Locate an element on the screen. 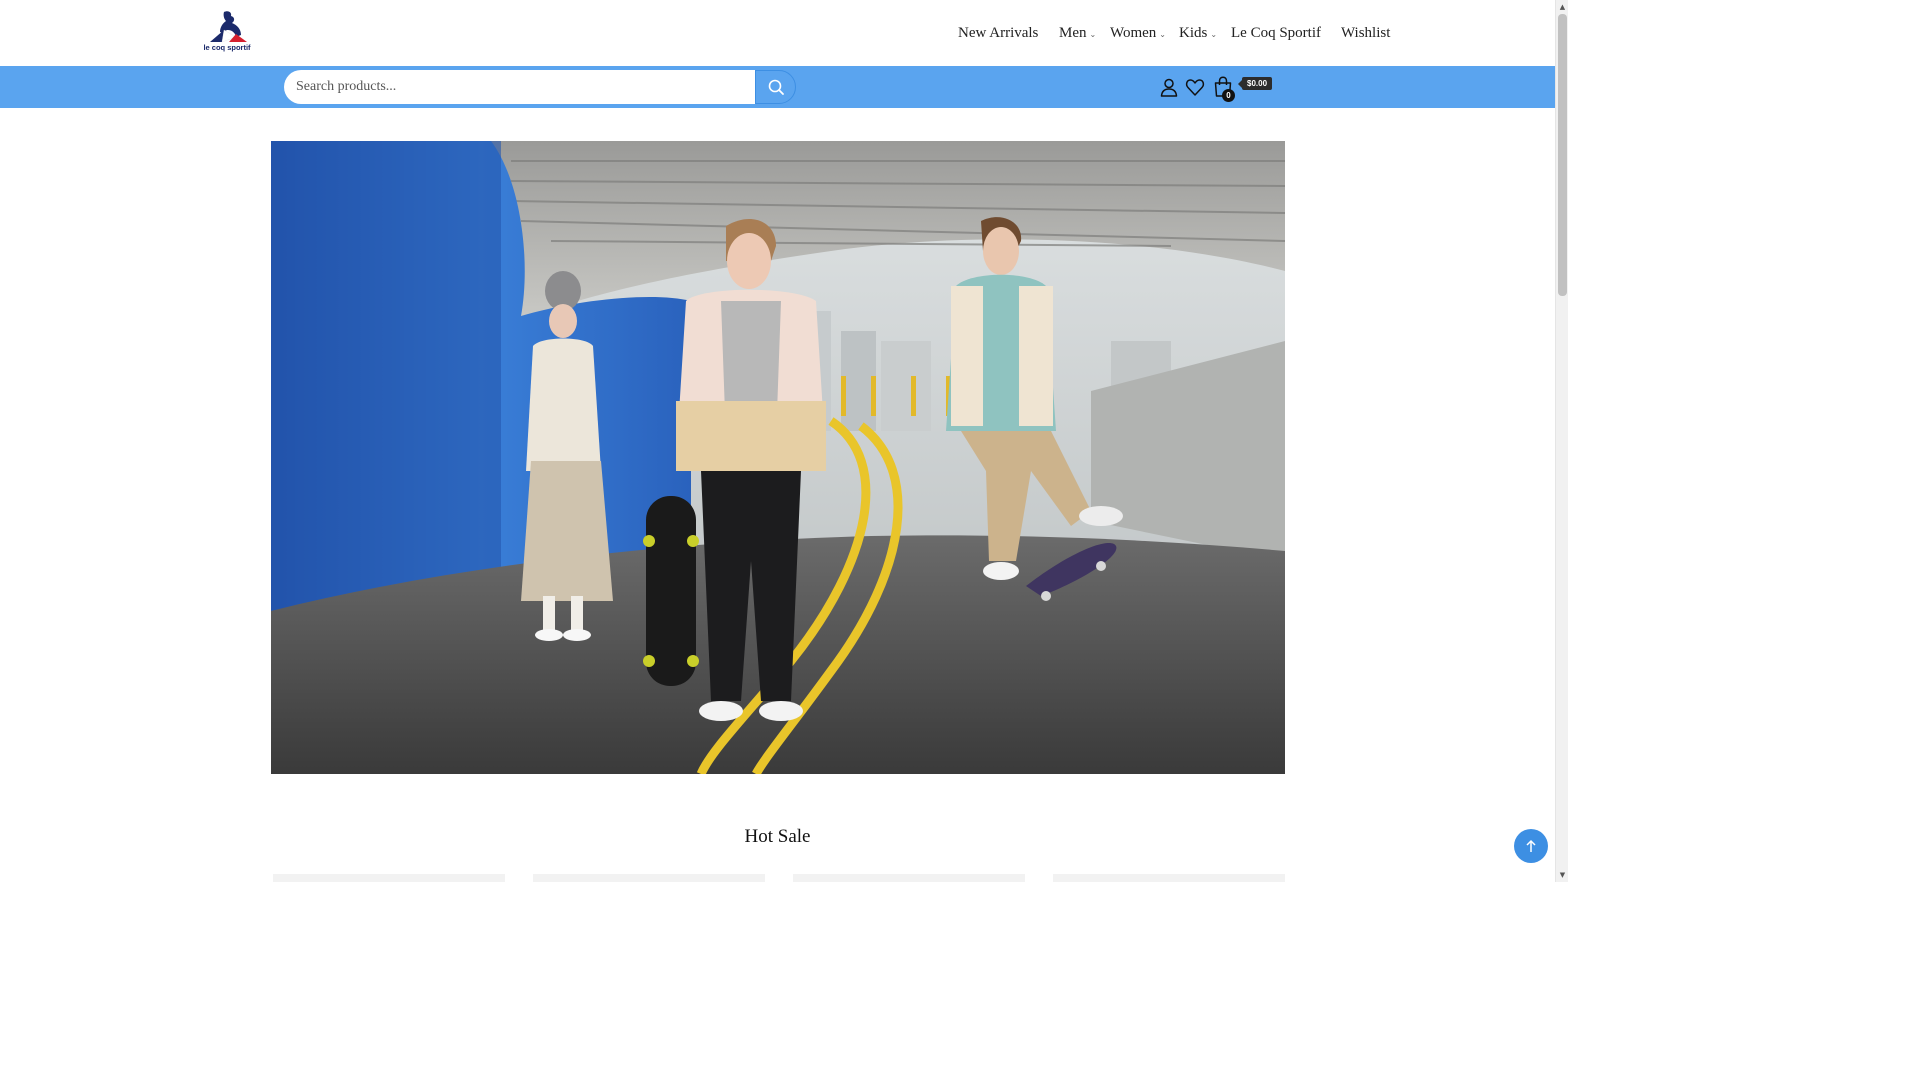 The image size is (1920, 1080). heart-icon is located at coordinates (1195, 87).